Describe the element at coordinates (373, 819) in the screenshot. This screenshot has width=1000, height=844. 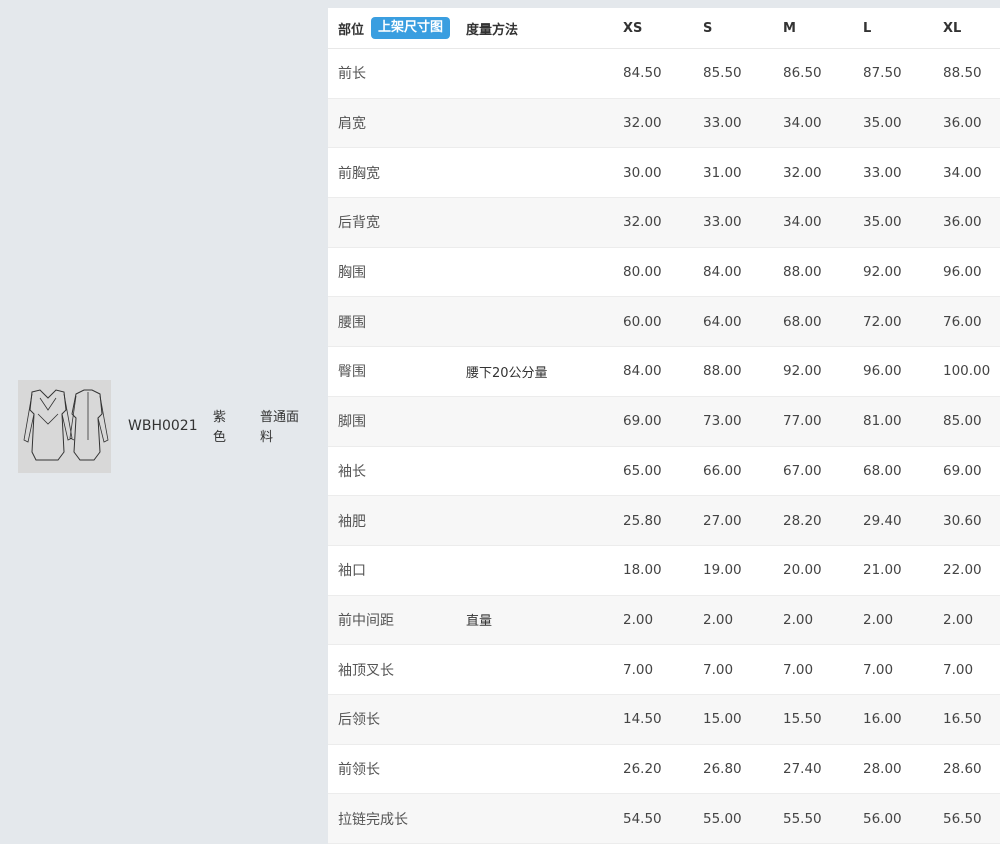
I see `row-part-name: 拉链完成长` at that location.